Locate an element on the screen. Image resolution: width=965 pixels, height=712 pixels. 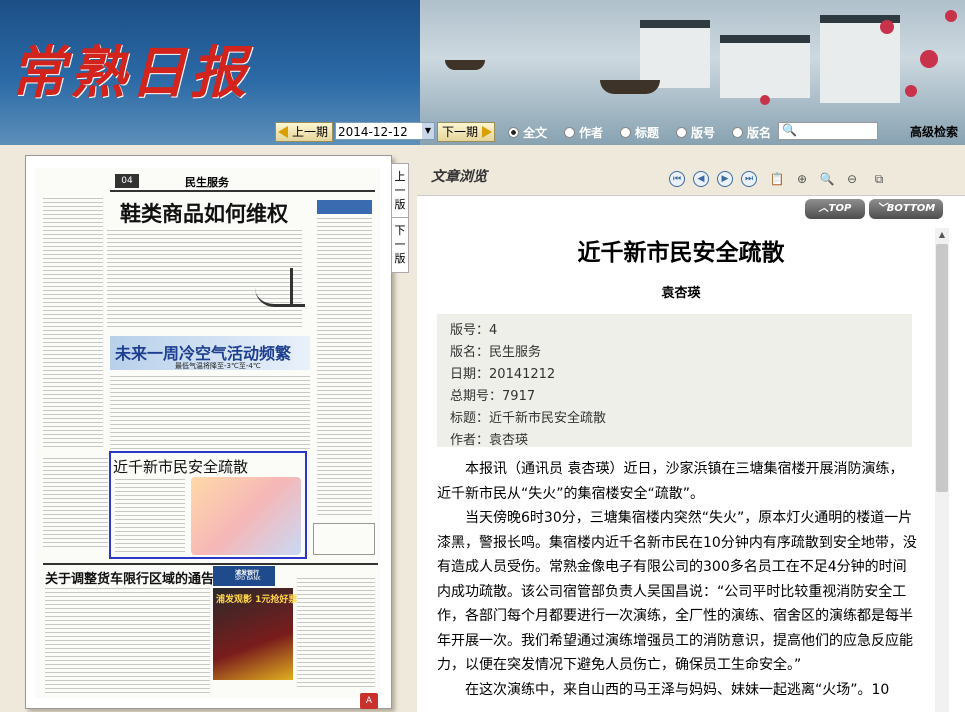
section-rule is located at coordinates (210, 564).